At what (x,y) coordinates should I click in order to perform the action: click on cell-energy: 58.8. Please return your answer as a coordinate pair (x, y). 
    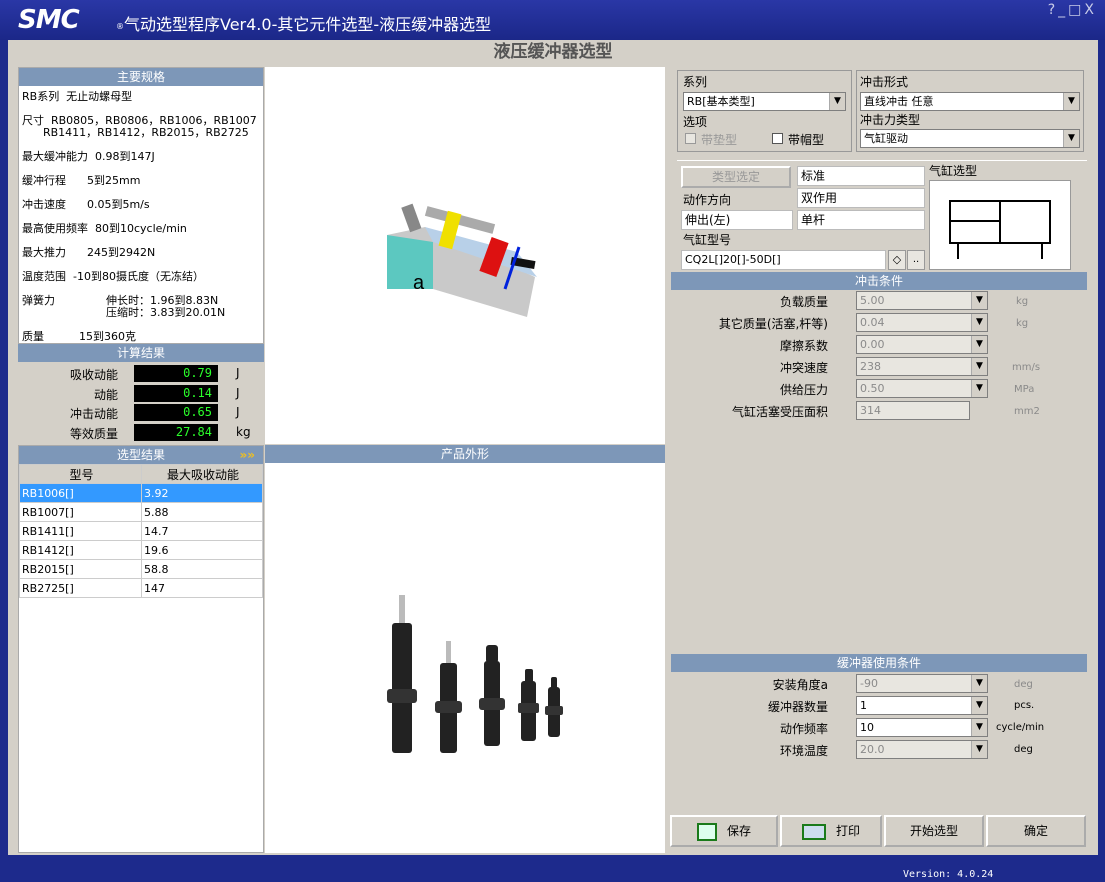
    Looking at the image, I should click on (202, 569).